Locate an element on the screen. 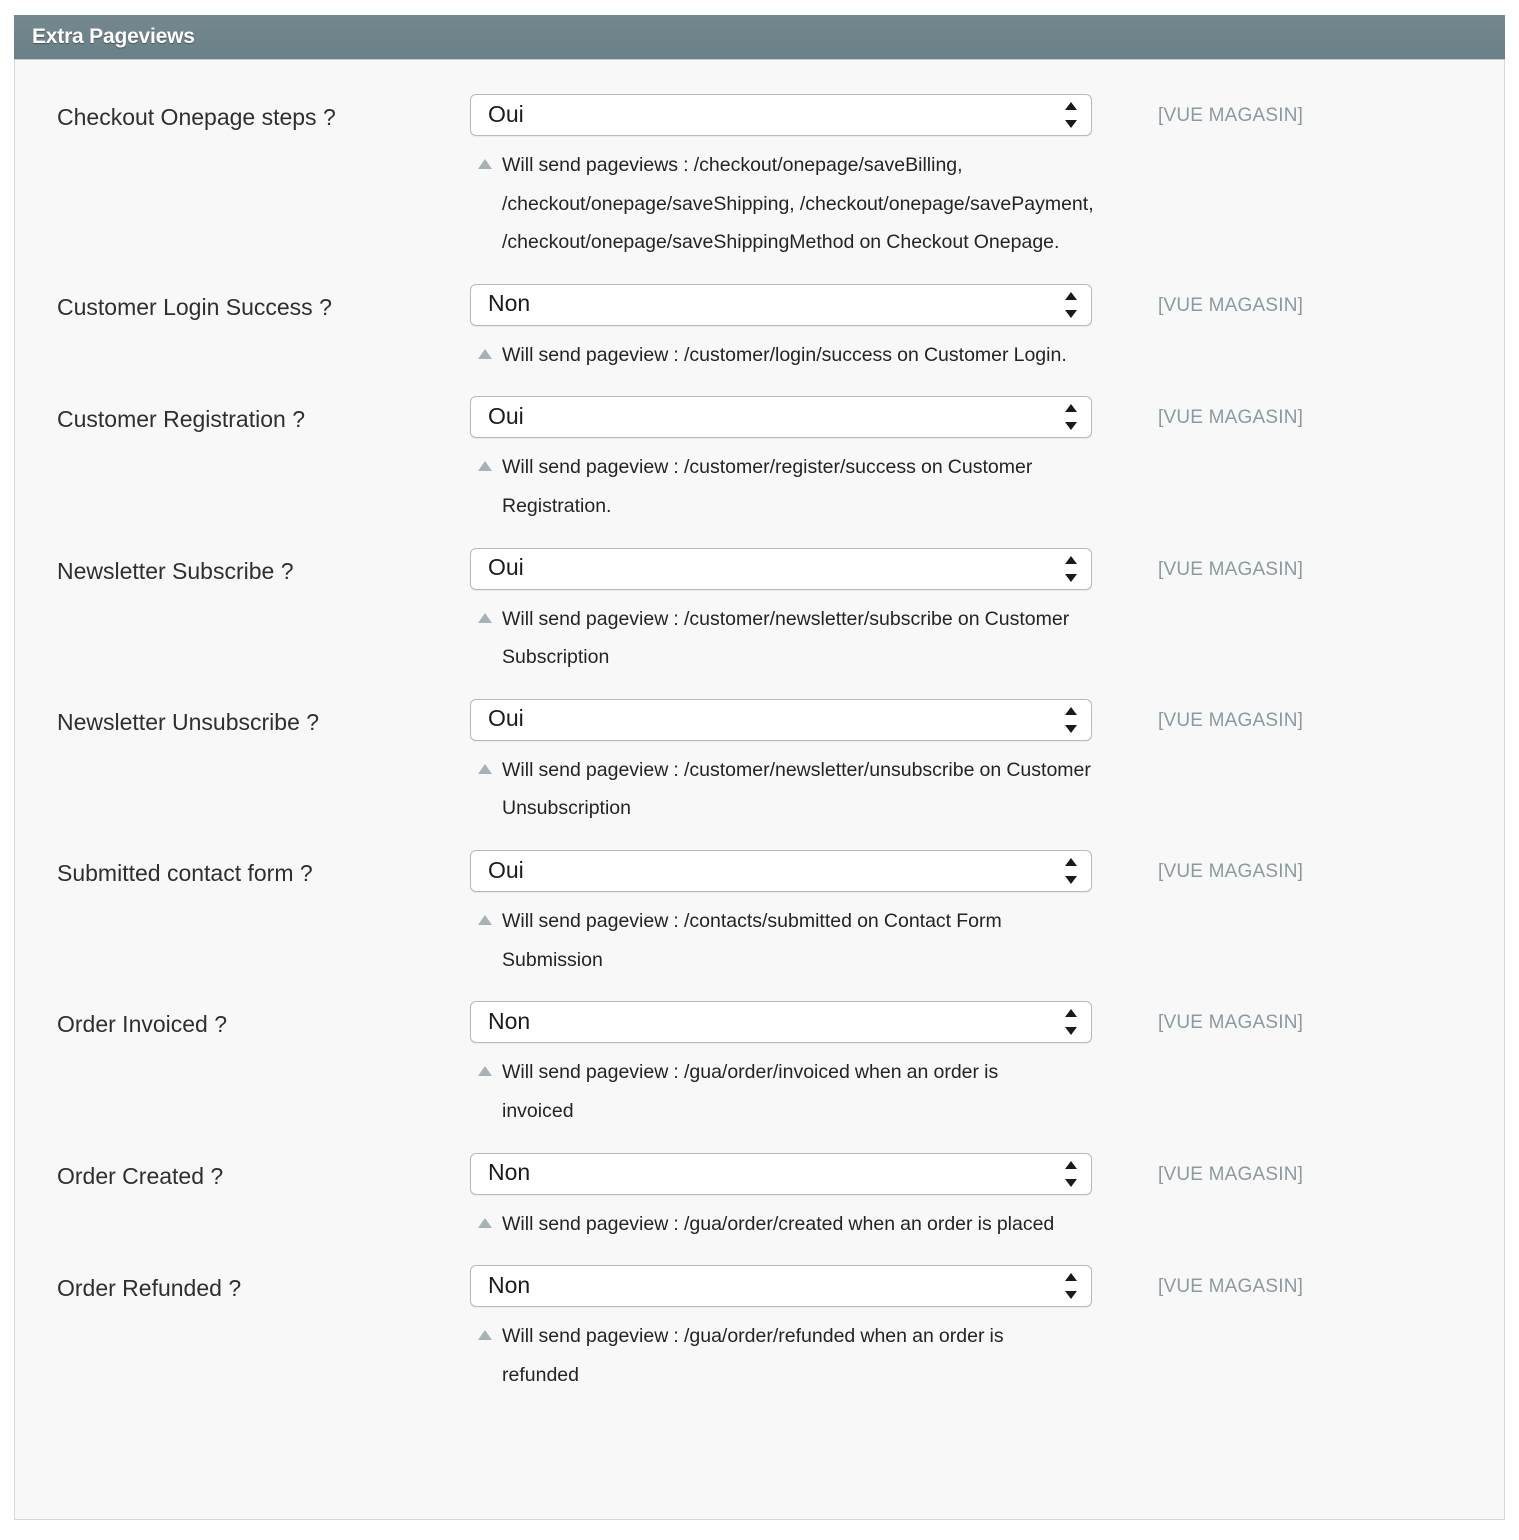 The height and width of the screenshot is (1540, 1519). panel-header: Extra Pageviews is located at coordinates (759, 37).